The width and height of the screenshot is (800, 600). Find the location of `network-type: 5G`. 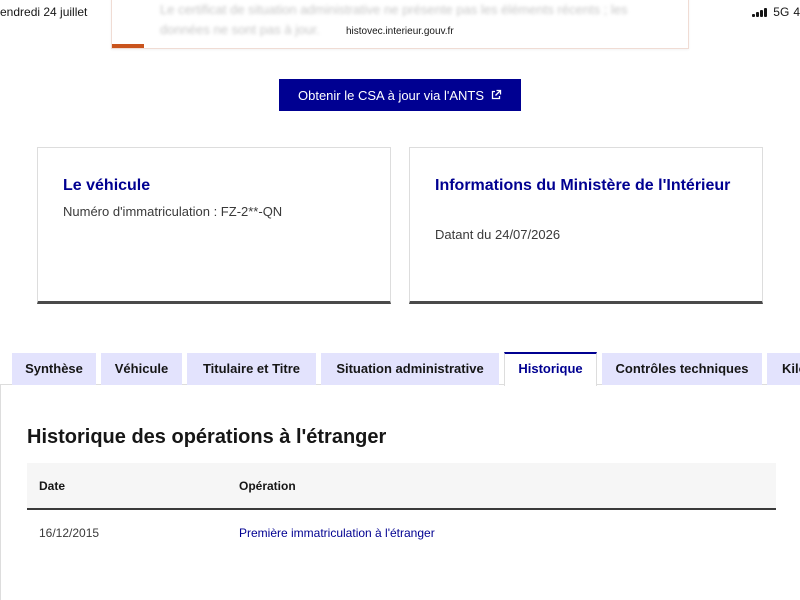

network-type: 5G is located at coordinates (781, 12).